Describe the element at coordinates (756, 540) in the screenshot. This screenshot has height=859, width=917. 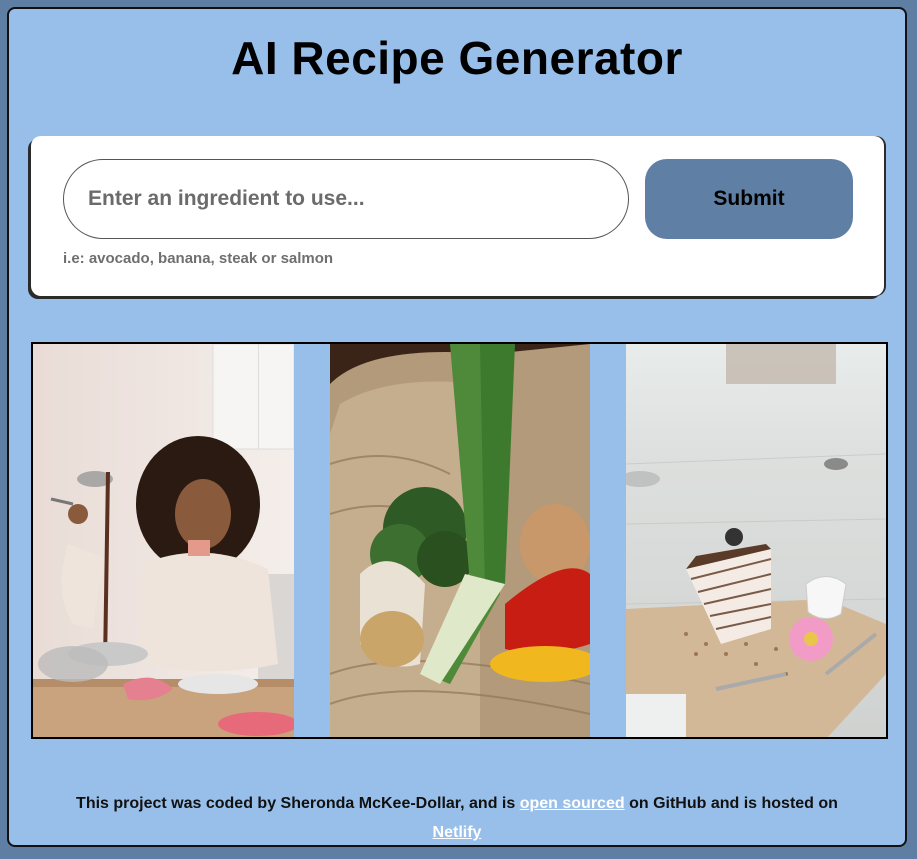
I see `crepe-cake-slice-photo` at that location.